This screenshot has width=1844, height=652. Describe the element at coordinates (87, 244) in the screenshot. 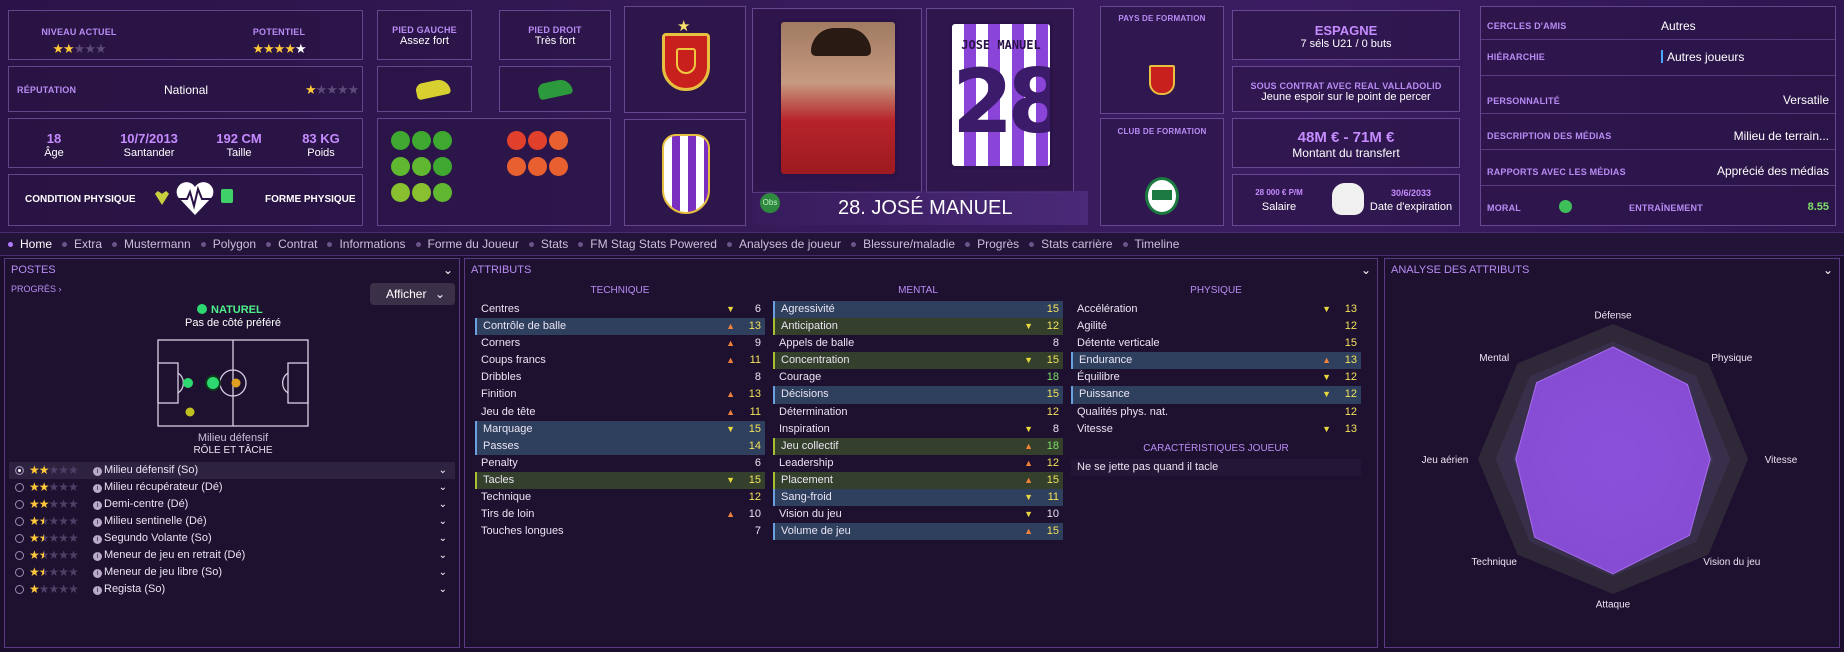

I see `tab-1: Extra` at that location.